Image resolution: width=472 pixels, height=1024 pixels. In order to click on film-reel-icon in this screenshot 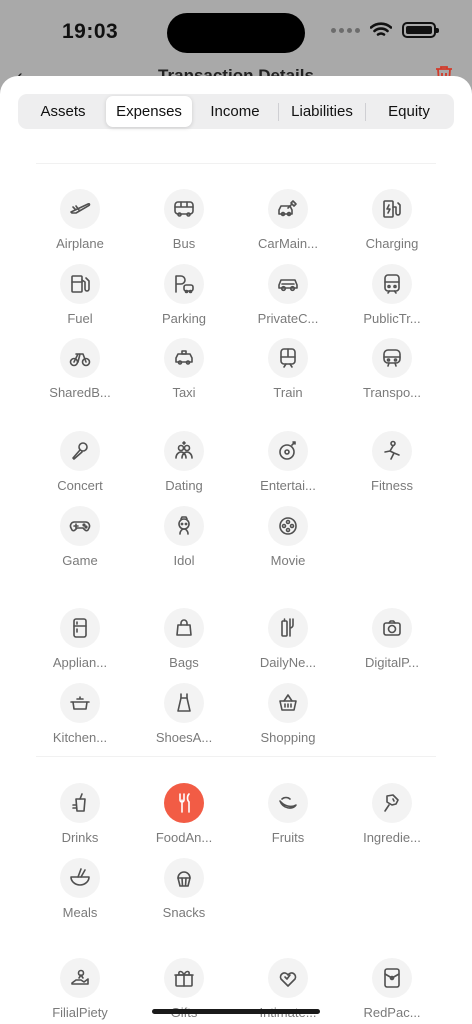, I will do `click(288, 525)`.